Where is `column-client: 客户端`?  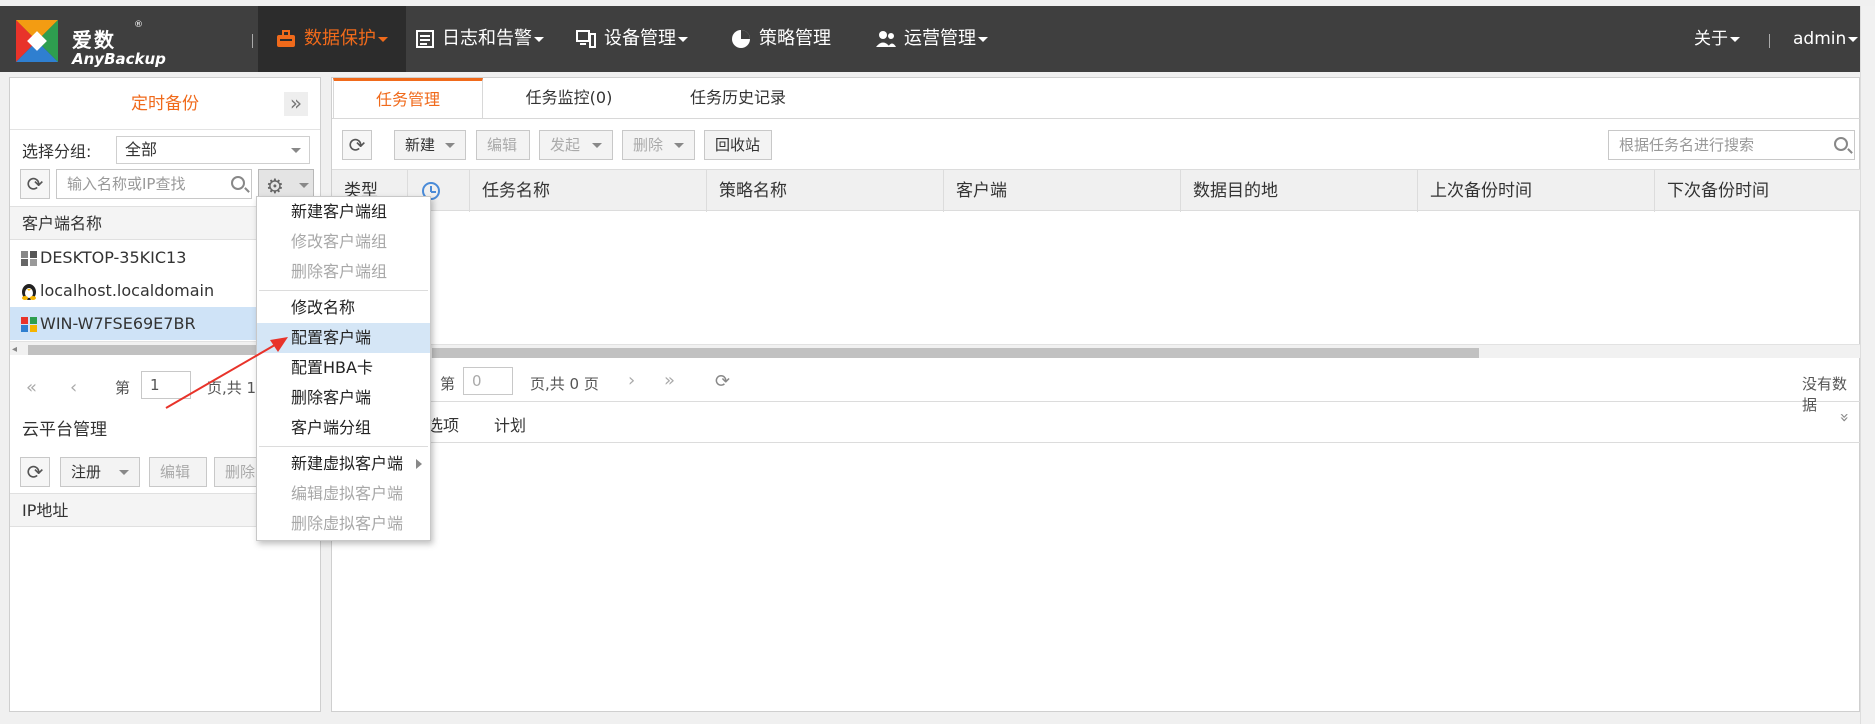
column-client: 客户端 is located at coordinates (1062, 191).